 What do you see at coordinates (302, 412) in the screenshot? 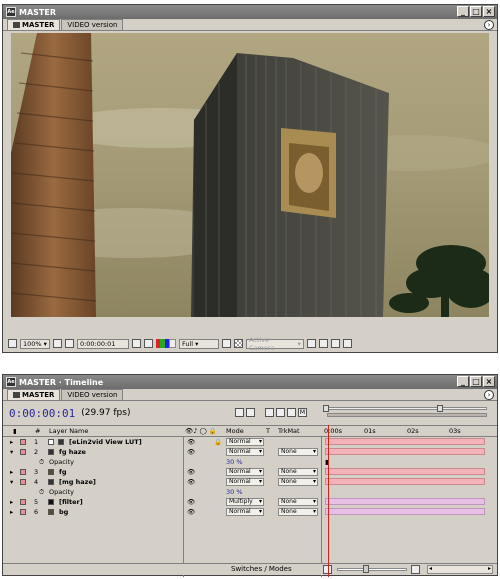
I see `graph-icon: M` at bounding box center [302, 412].